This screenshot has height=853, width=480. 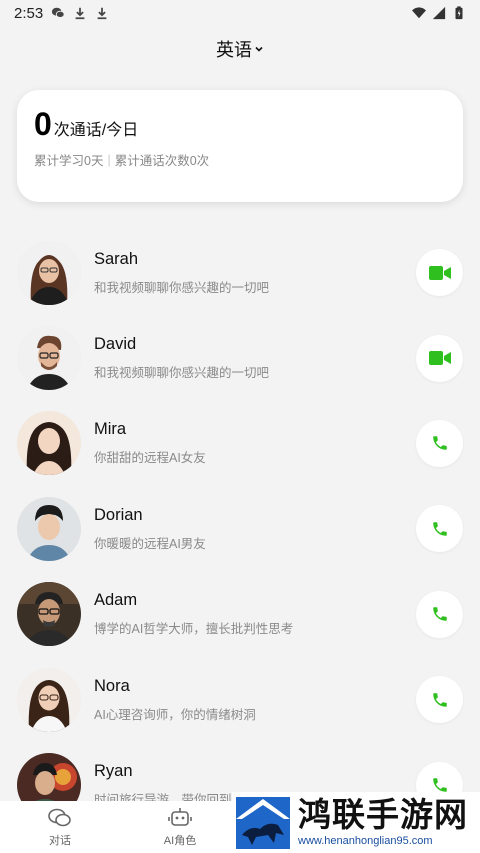 I want to click on contact-desc: AI心理咨询师，你的情绪树洞, so click(x=175, y=714).